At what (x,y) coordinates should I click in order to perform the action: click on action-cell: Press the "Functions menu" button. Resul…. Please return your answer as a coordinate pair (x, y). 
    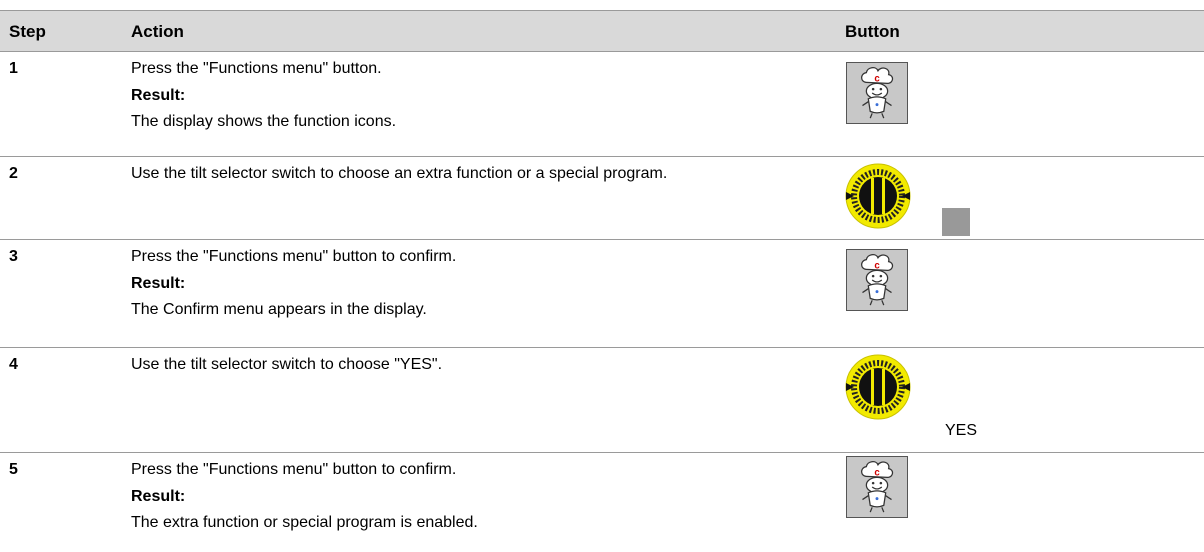
    Looking at the image, I should click on (487, 95).